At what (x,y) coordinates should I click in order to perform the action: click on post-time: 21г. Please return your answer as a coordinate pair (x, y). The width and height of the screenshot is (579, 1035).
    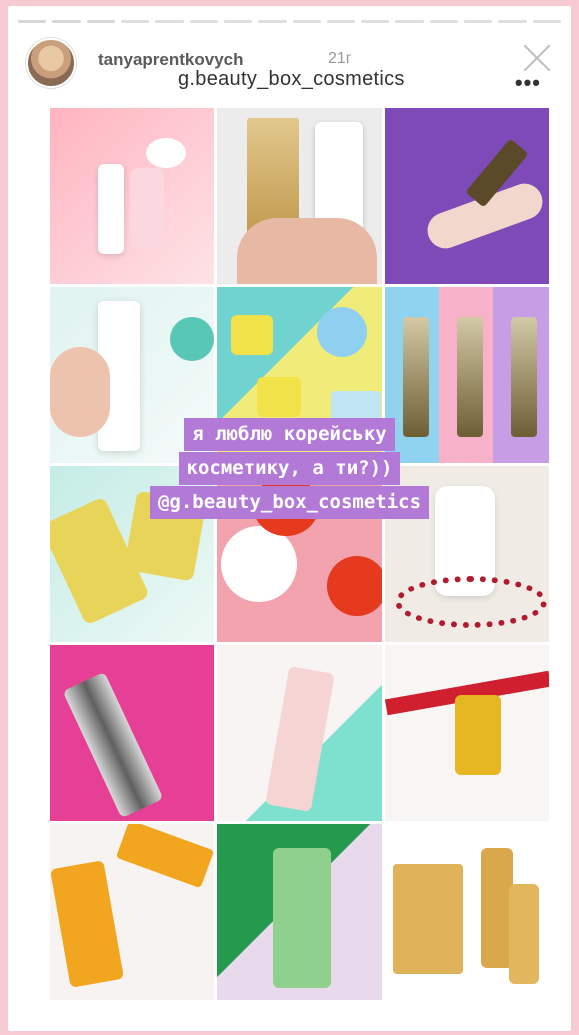
    Looking at the image, I should click on (340, 58).